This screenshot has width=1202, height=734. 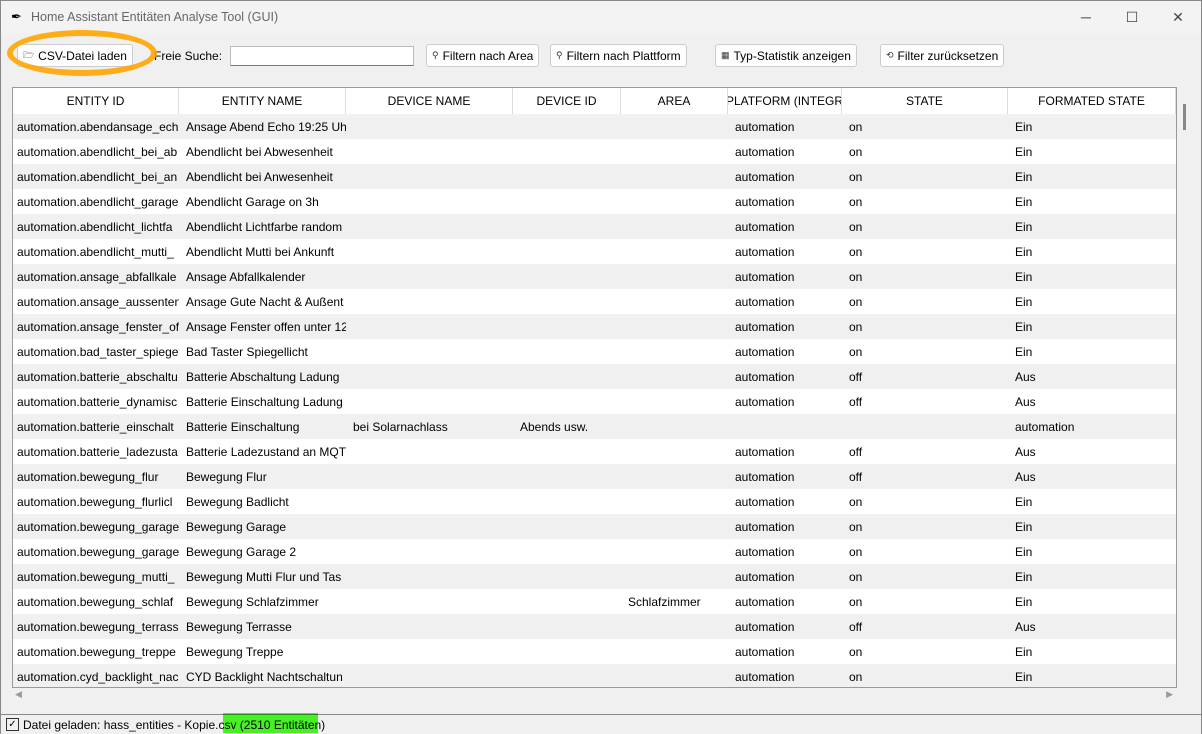 What do you see at coordinates (236, 526) in the screenshot?
I see `table-cell: Bewegung Garage` at bounding box center [236, 526].